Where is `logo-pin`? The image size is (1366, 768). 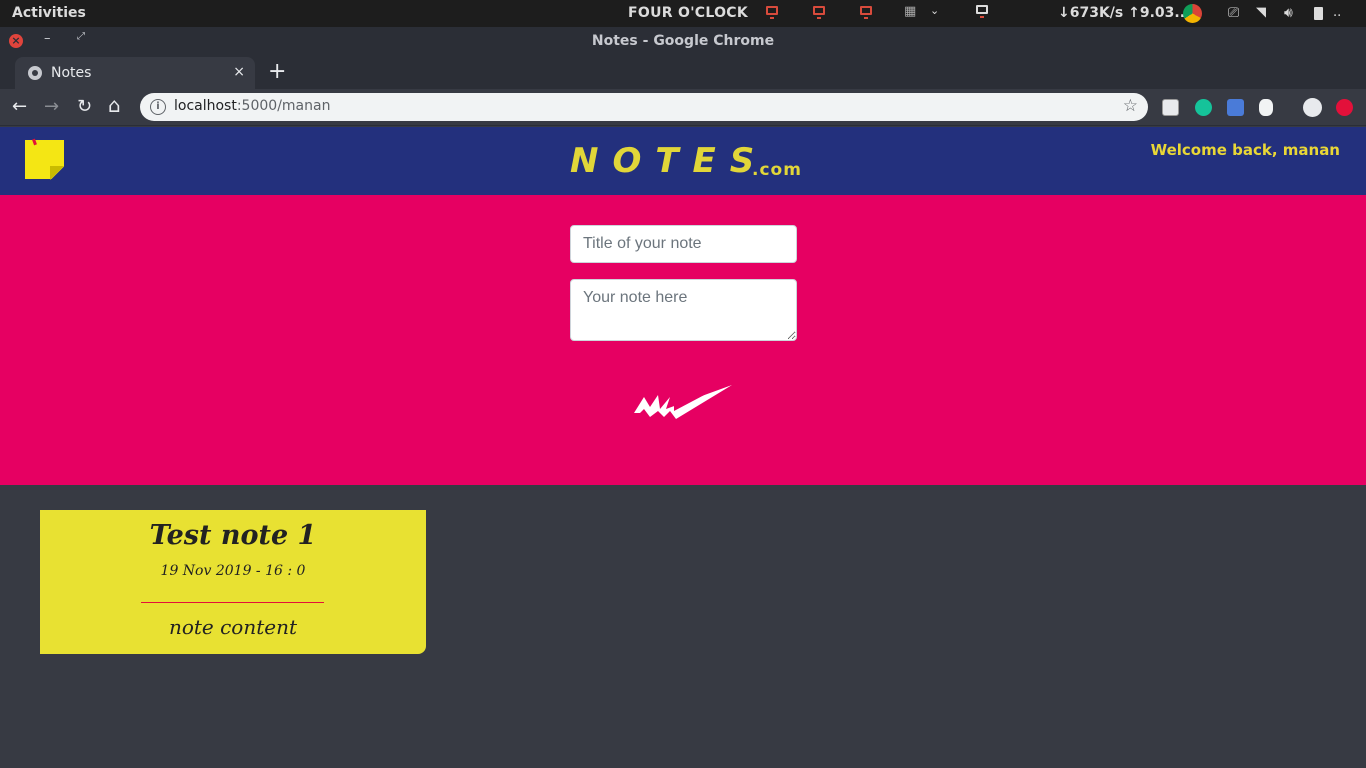
logo-pin is located at coordinates (34, 142).